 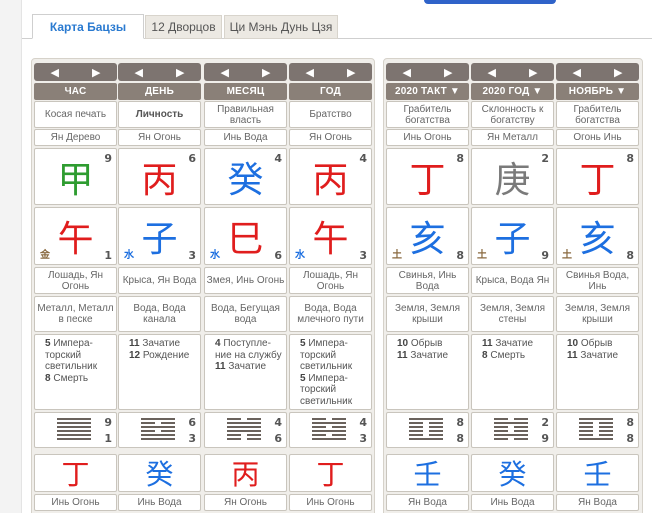 What do you see at coordinates (512, 72) in the screenshot?
I see `pillar-nav: ◀ ▶` at bounding box center [512, 72].